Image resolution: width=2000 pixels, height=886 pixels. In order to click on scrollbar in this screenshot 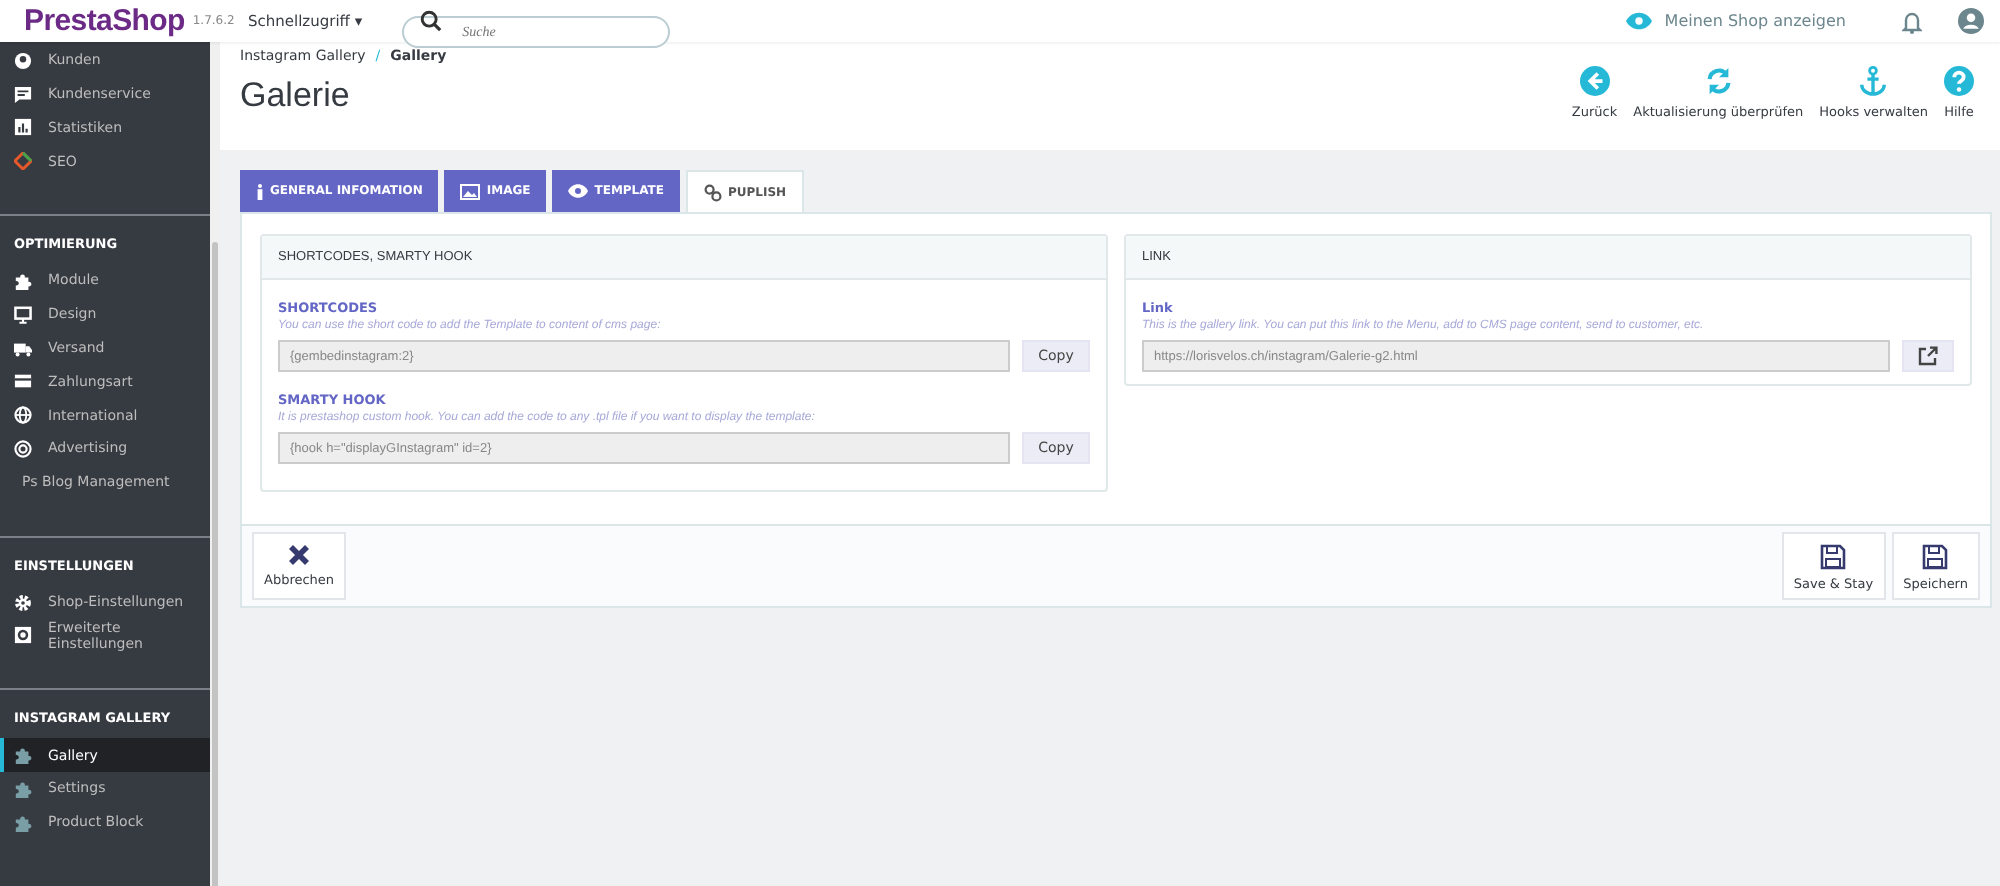, I will do `click(215, 464)`.